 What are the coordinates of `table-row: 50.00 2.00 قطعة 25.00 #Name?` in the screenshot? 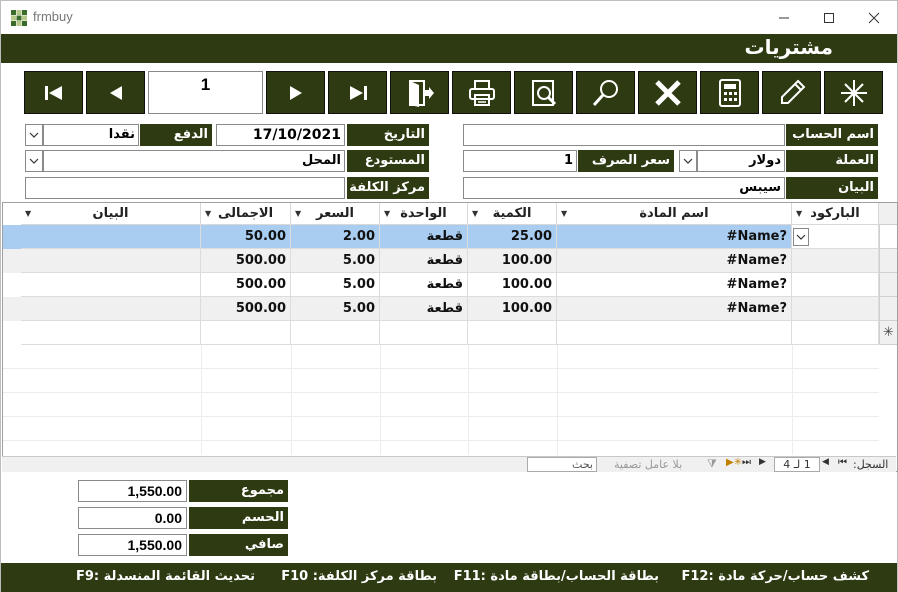 It's located at (441, 237).